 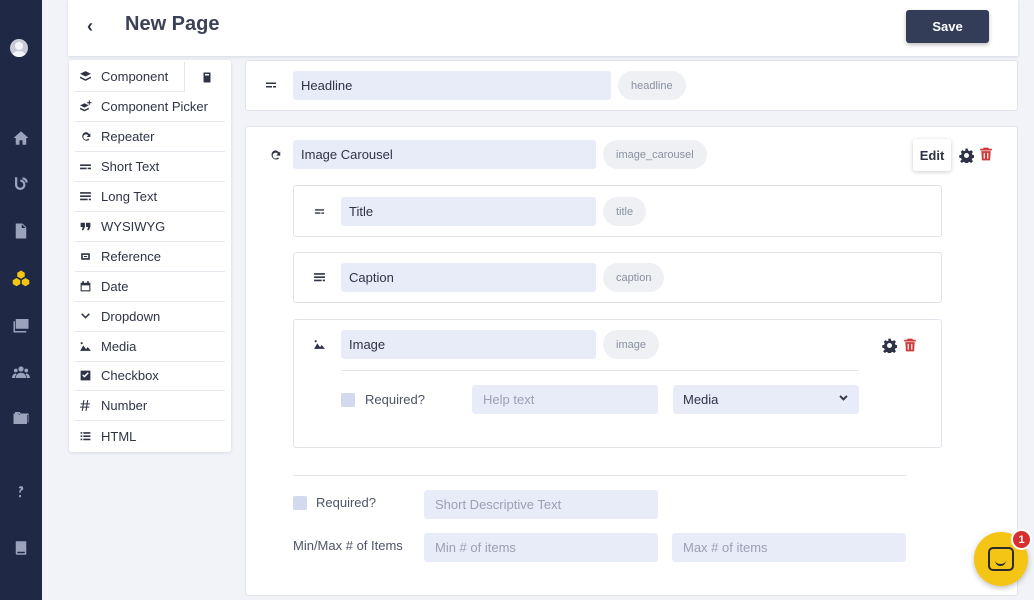 I want to click on palette-item-dropdown: Dropdown, so click(x=150, y=317).